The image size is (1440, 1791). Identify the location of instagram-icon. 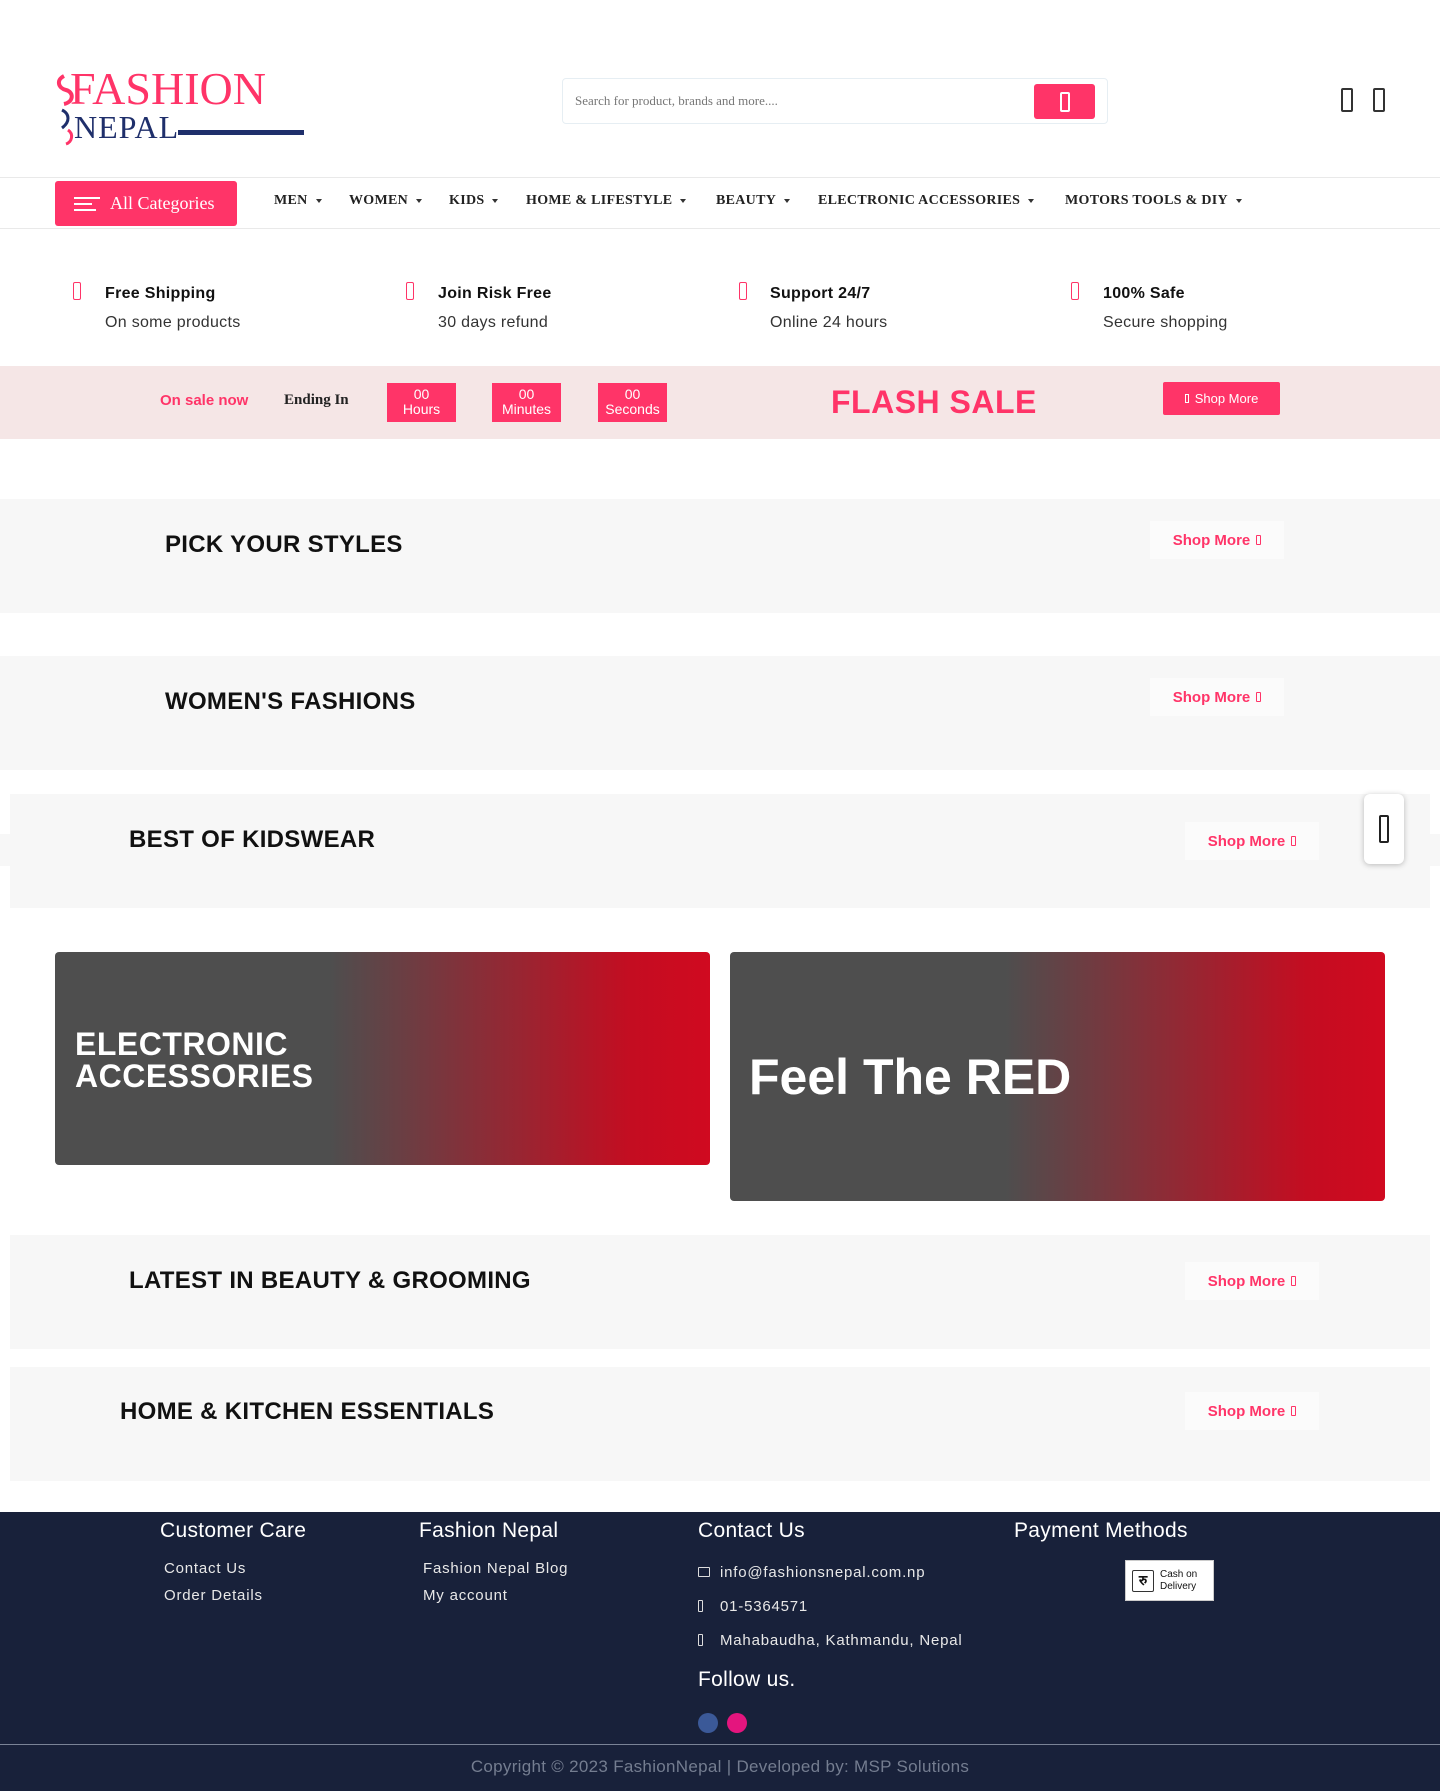
(737, 1723).